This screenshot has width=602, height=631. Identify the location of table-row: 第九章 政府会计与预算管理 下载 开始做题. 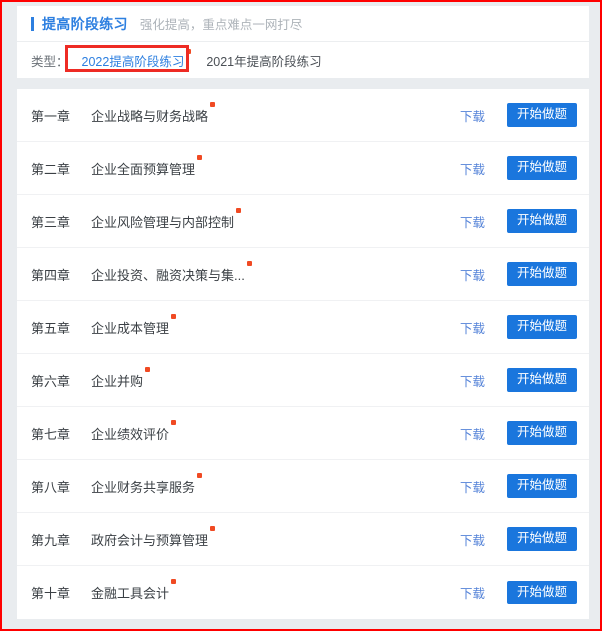
(303, 539).